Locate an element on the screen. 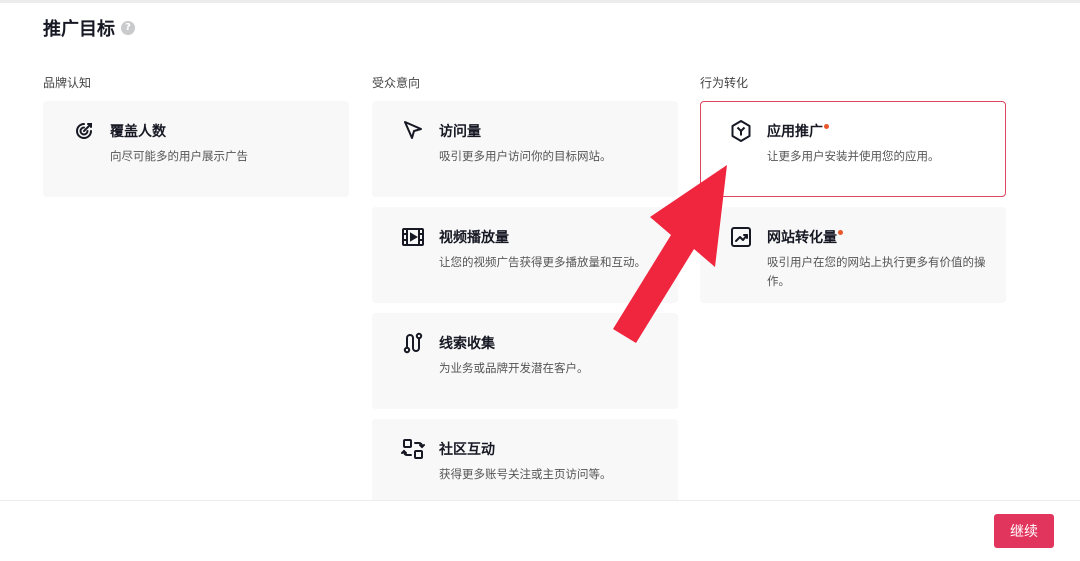 Image resolution: width=1080 pixels, height=561 pixels. card-title: 网站转化量 is located at coordinates (805, 238).